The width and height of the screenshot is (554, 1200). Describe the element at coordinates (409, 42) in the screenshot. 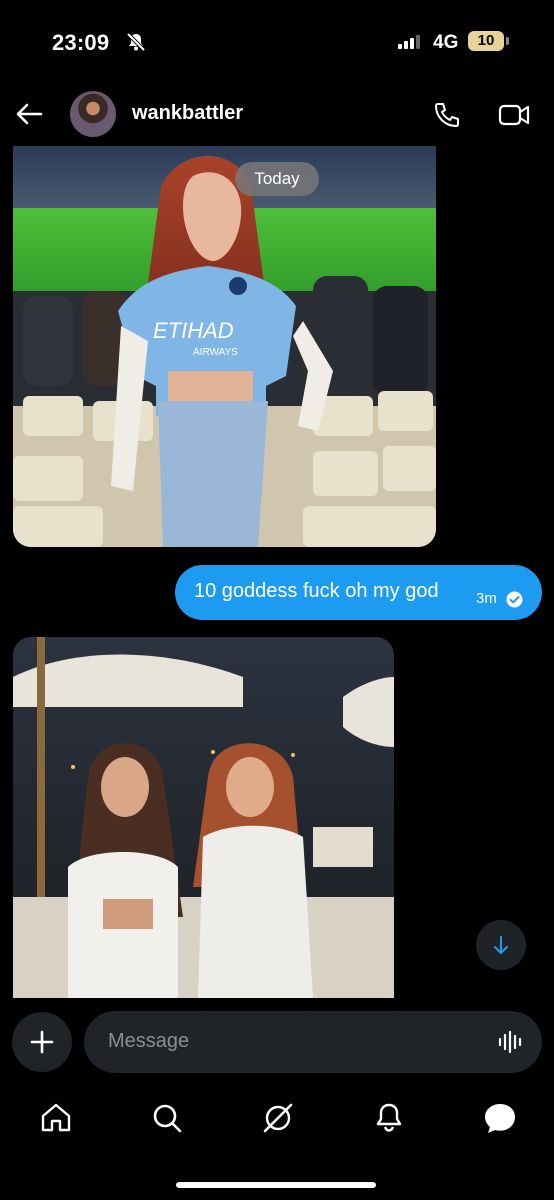

I see `signal-icon` at that location.